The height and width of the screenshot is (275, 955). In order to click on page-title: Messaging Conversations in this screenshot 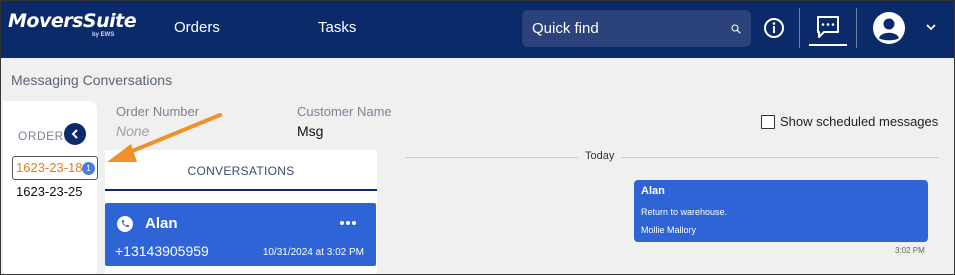, I will do `click(92, 80)`.